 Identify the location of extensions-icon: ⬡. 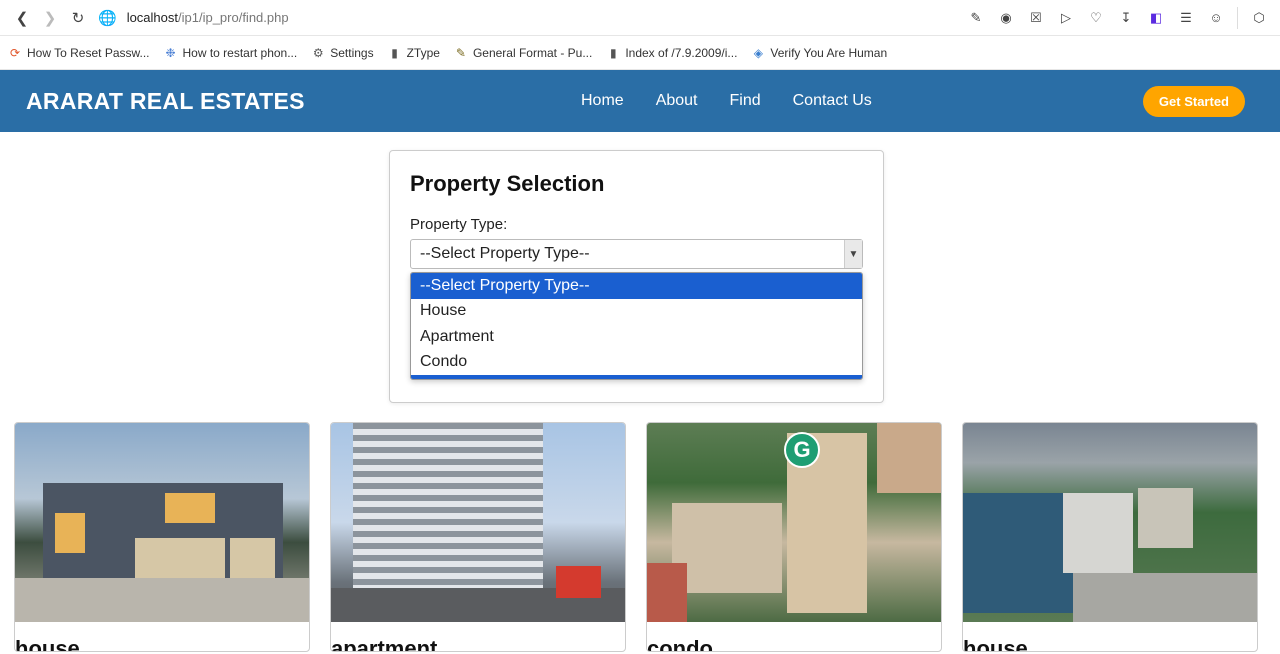
(1259, 18).